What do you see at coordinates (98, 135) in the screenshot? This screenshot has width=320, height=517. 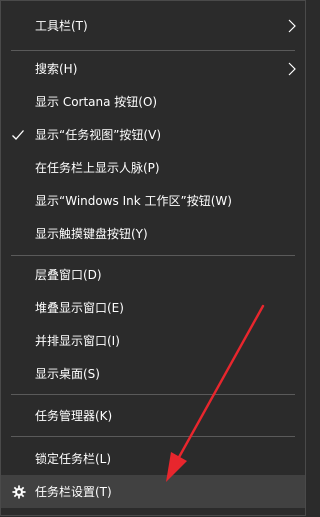 I see `menu-item-show-task-view-label: 显示“任务视图”按钮(V)` at bounding box center [98, 135].